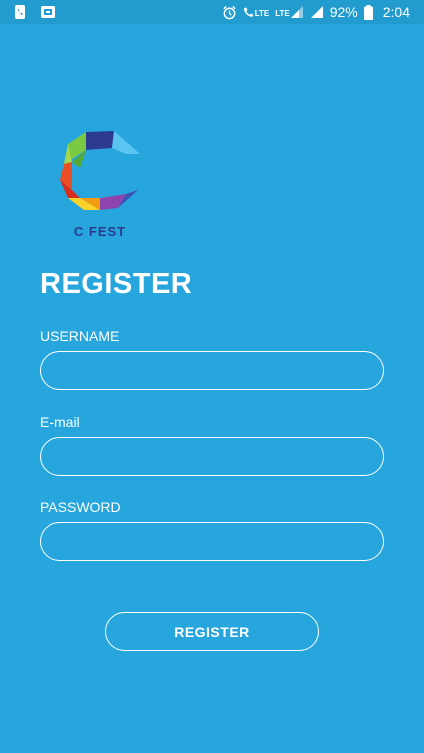 Image resolution: width=424 pixels, height=753 pixels. I want to click on battery-percent: 92%, so click(343, 12).